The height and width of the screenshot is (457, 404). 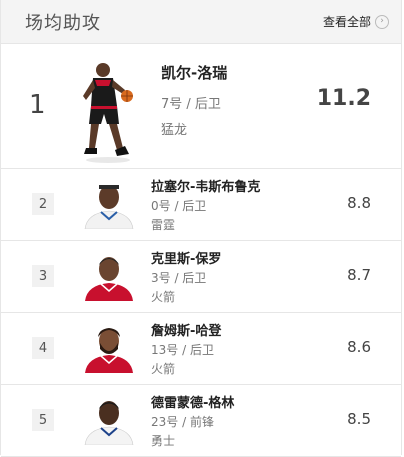 I want to click on player-number-position: 0号 / 后卫, so click(x=179, y=206).